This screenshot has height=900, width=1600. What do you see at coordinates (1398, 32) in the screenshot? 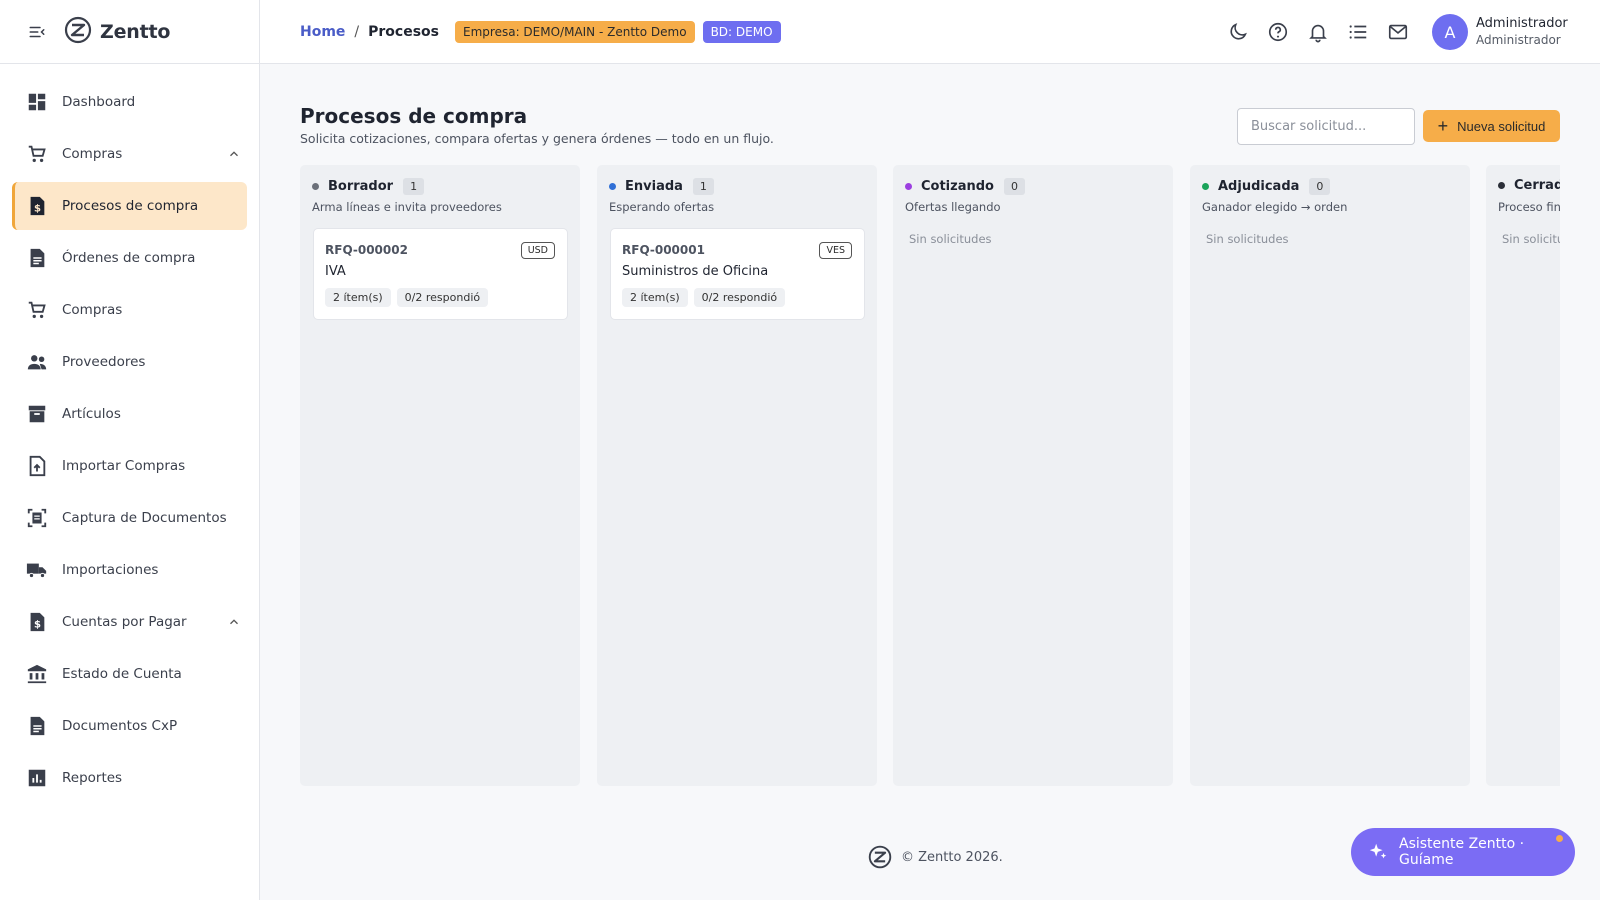
I see `mail-icon` at bounding box center [1398, 32].